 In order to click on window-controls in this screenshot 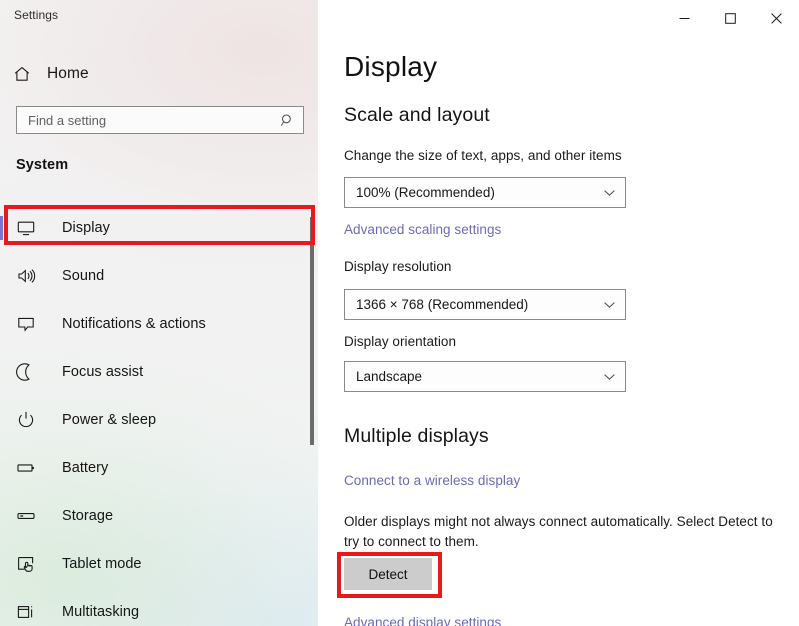, I will do `click(730, 16)`.